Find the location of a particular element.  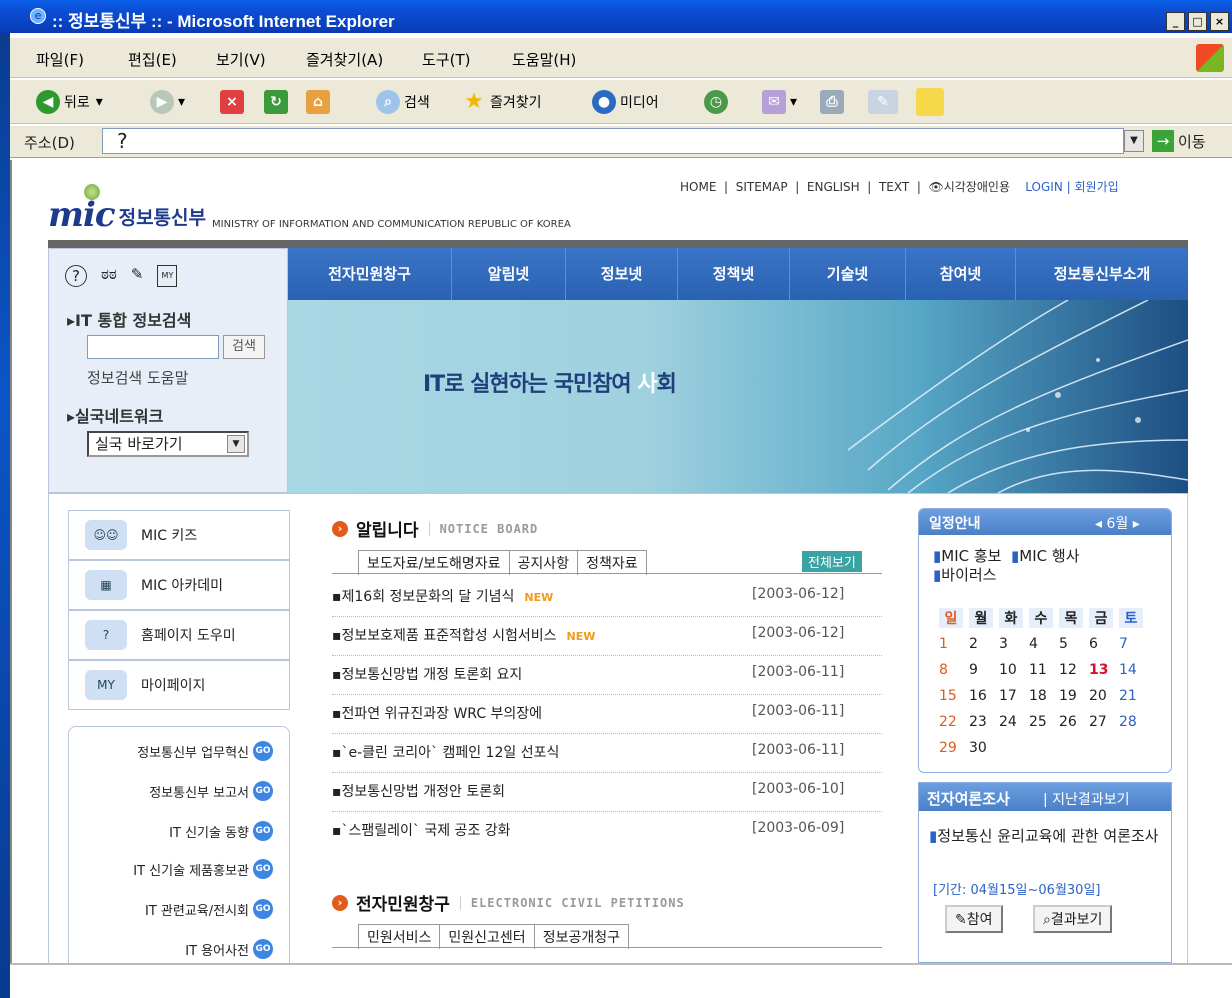

news-item: ▪정보통신망법 개정 토론회 요지 [2003-06-11] is located at coordinates (607, 675).